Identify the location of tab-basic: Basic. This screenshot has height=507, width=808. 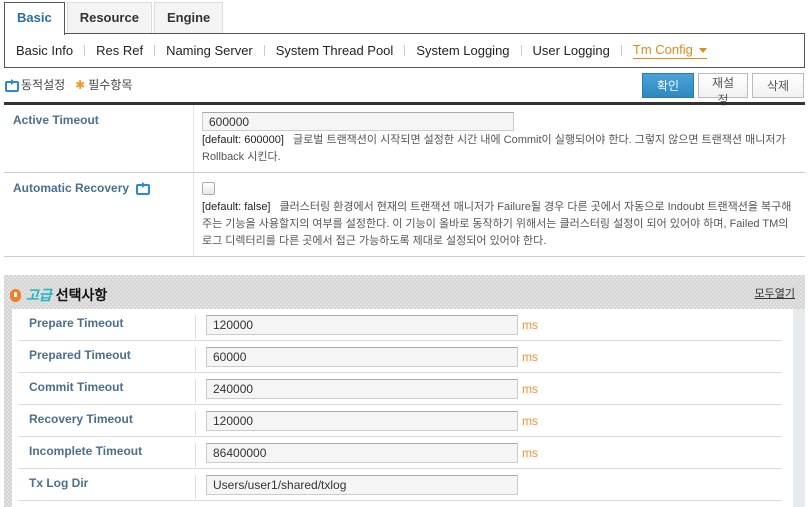
(34, 18).